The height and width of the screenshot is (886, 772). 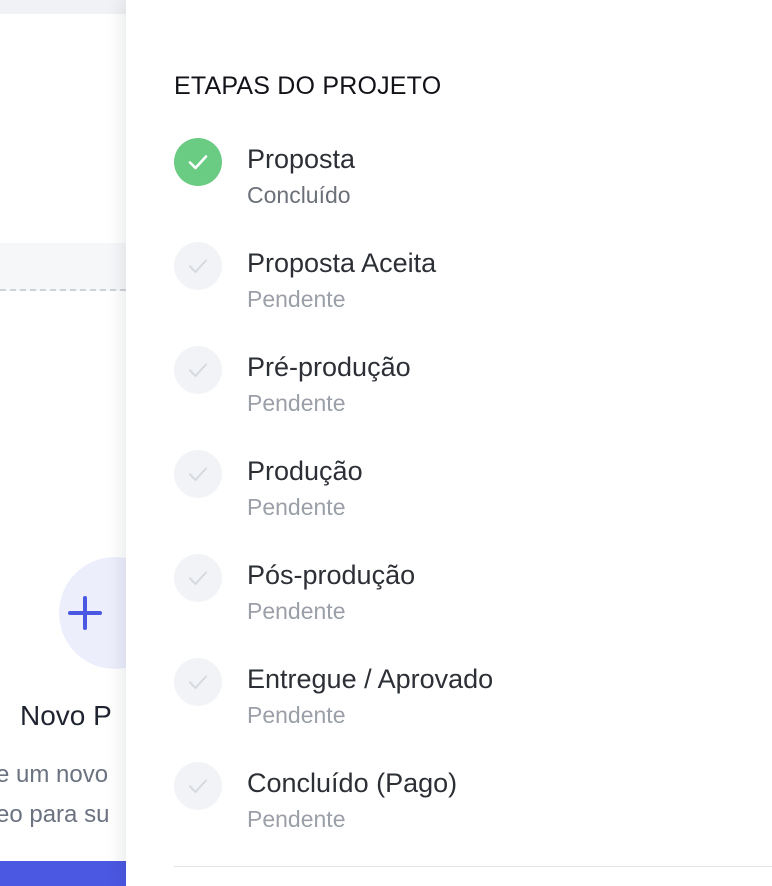 I want to click on new-project-plus-button, so click(x=92, y=613).